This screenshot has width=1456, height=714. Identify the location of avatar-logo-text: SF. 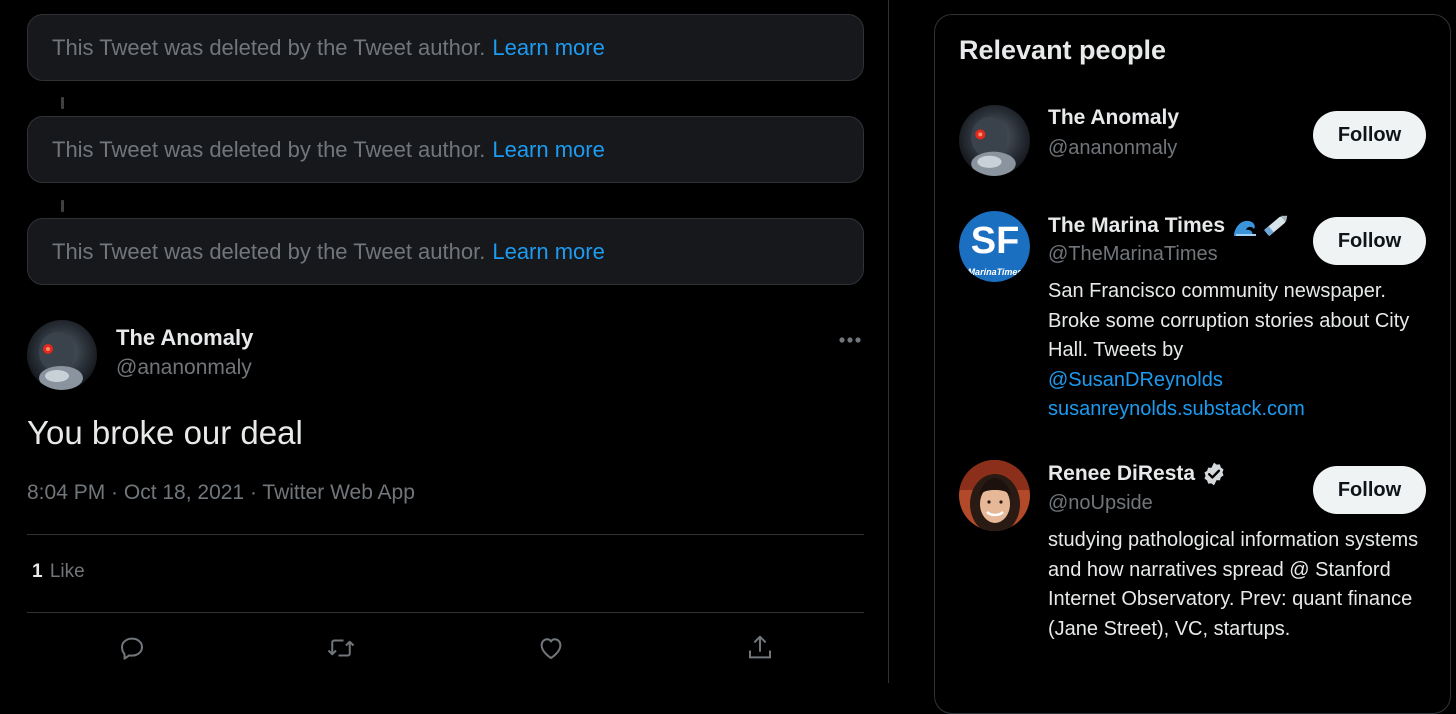
(995, 241).